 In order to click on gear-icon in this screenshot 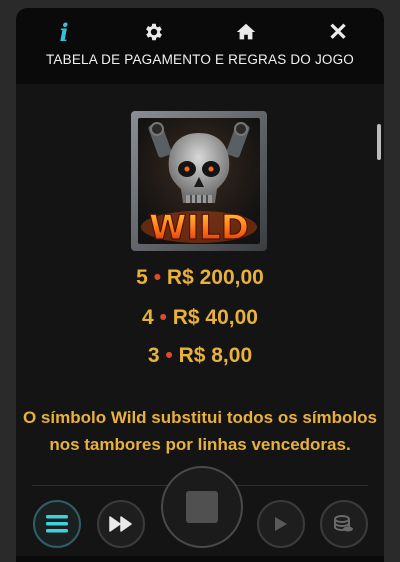, I will do `click(154, 32)`.